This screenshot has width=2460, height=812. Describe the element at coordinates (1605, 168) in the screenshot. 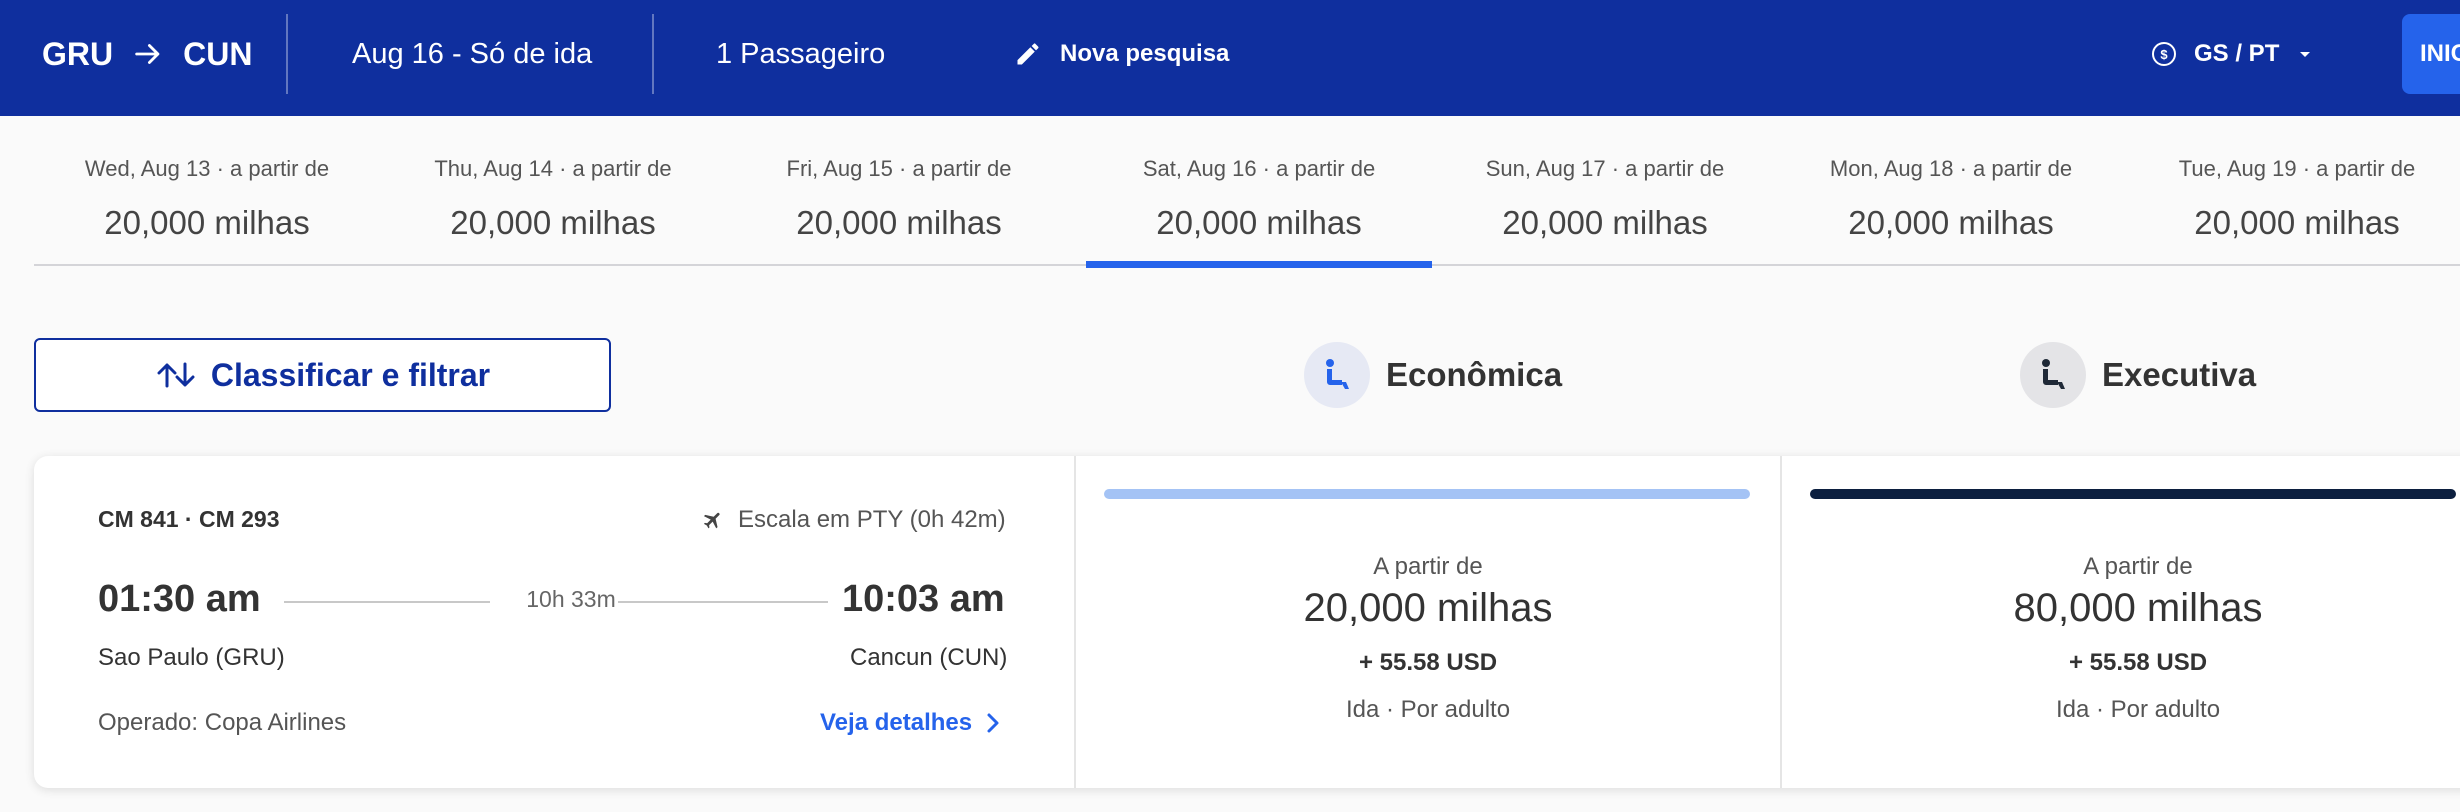

I see `date-tab-label: Sun, Aug 17 · a partir de` at that location.